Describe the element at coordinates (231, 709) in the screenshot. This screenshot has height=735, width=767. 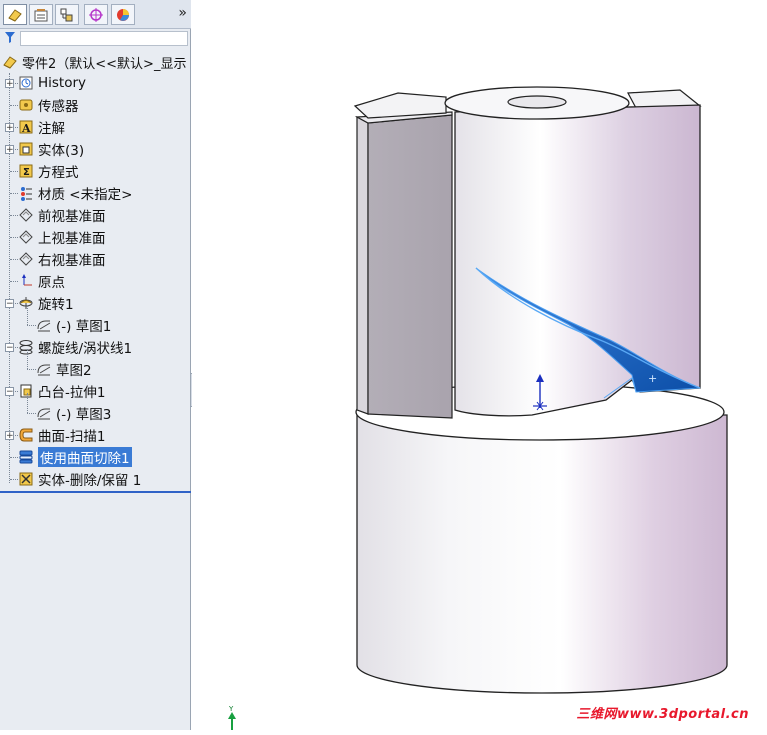
I see `triad-y-label: Y` at that location.